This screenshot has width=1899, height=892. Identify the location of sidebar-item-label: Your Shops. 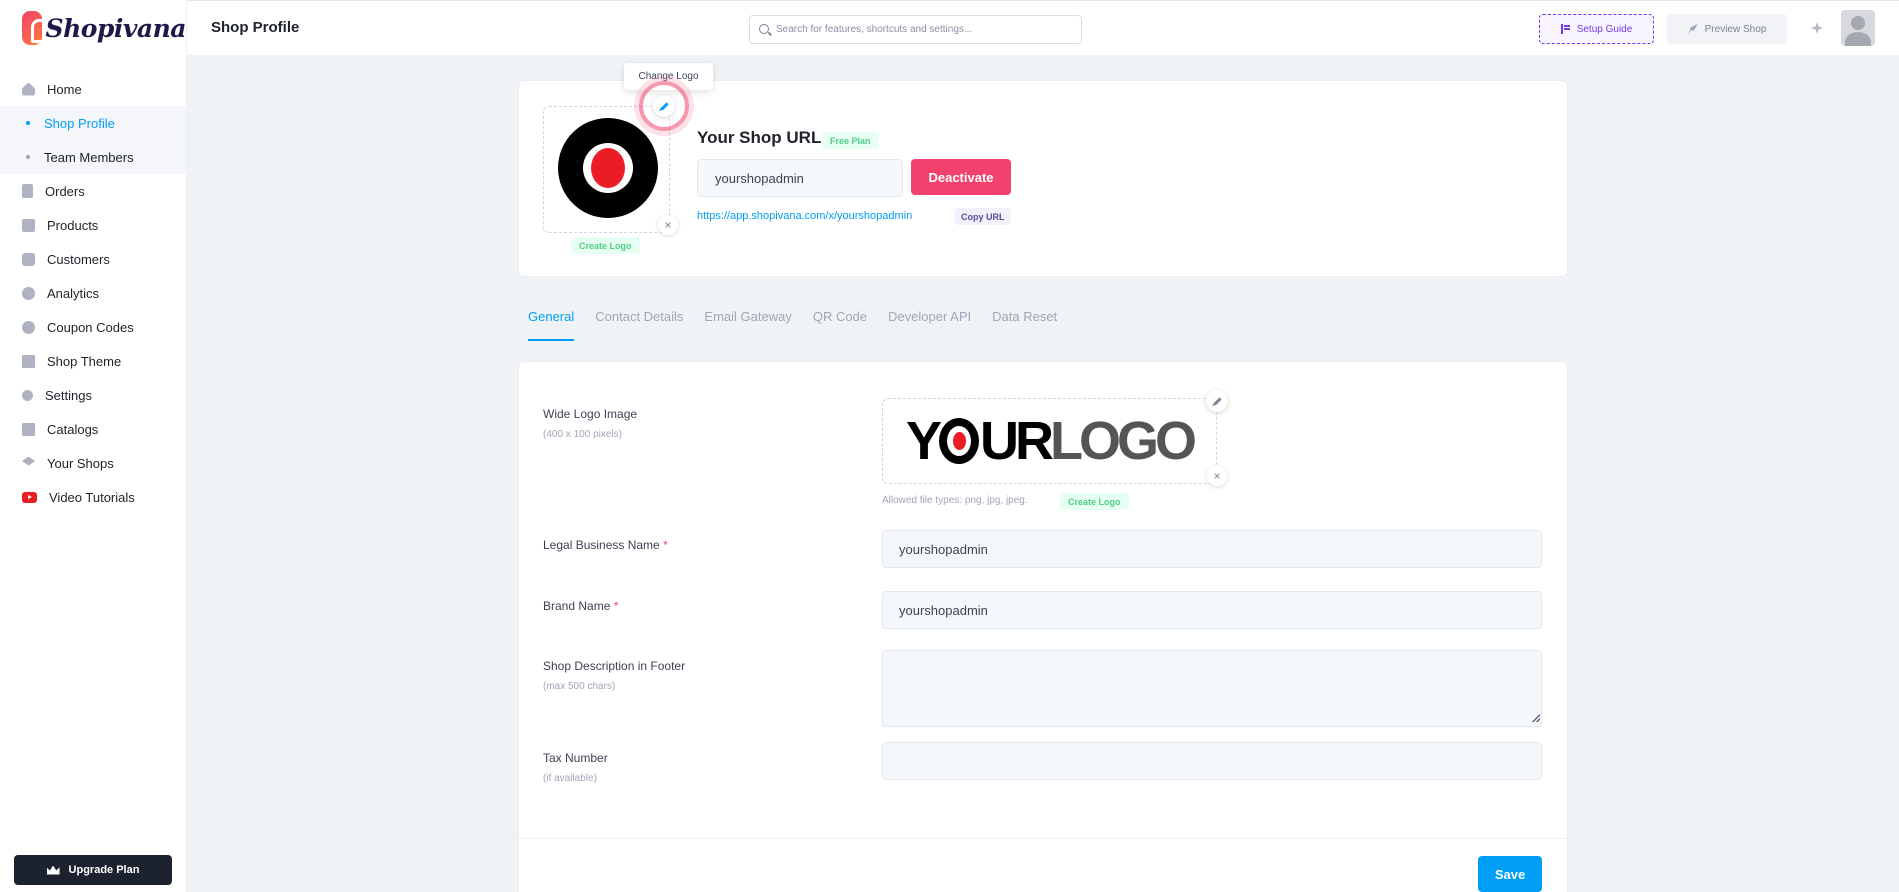
(80, 463).